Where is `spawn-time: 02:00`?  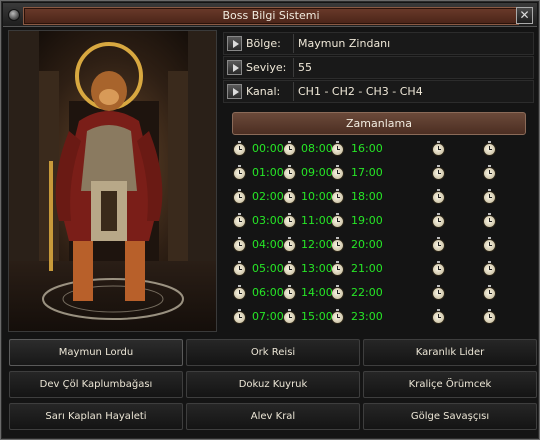 spawn-time: 02:00 is located at coordinates (268, 196).